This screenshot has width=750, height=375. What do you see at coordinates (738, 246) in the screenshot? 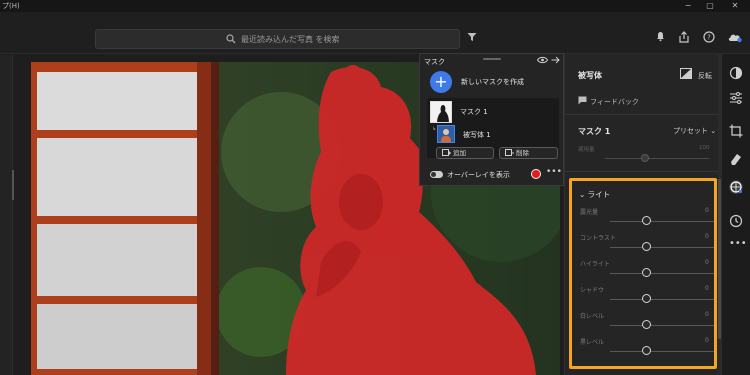
I see `more-icon: •••` at bounding box center [738, 246].